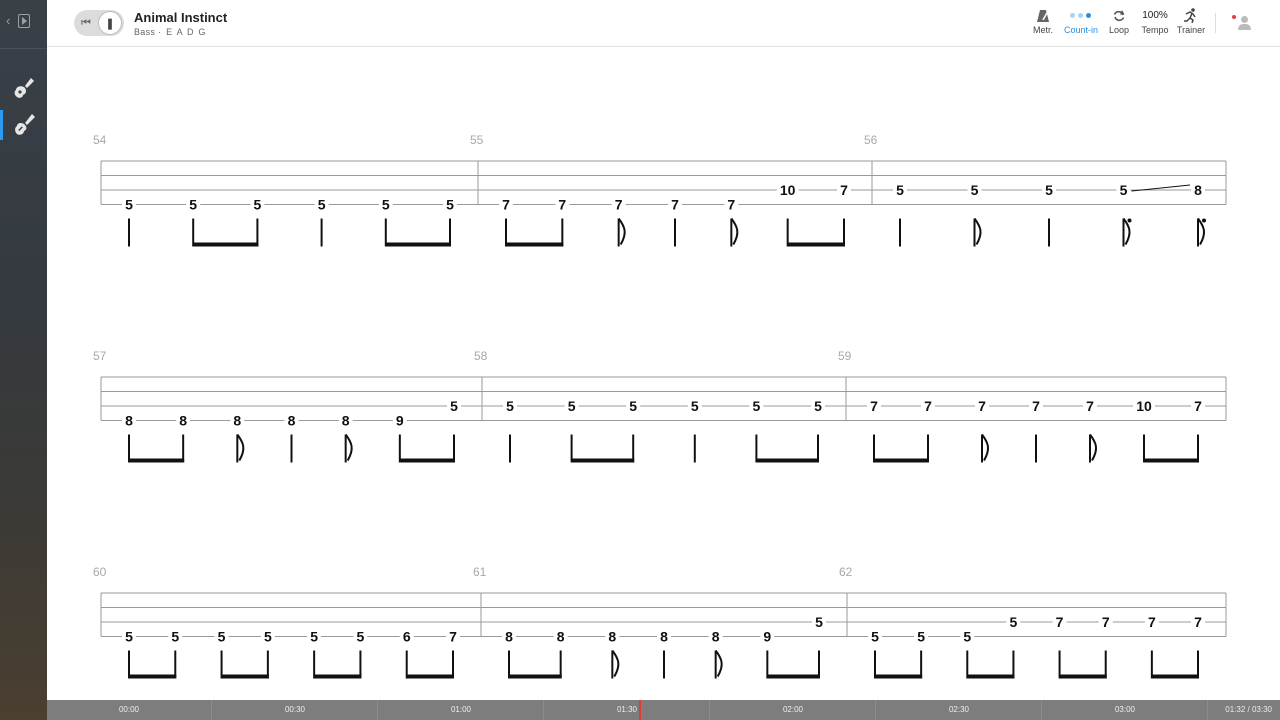 The height and width of the screenshot is (720, 1280). I want to click on count-in-button: Count-in, so click(1081, 21).